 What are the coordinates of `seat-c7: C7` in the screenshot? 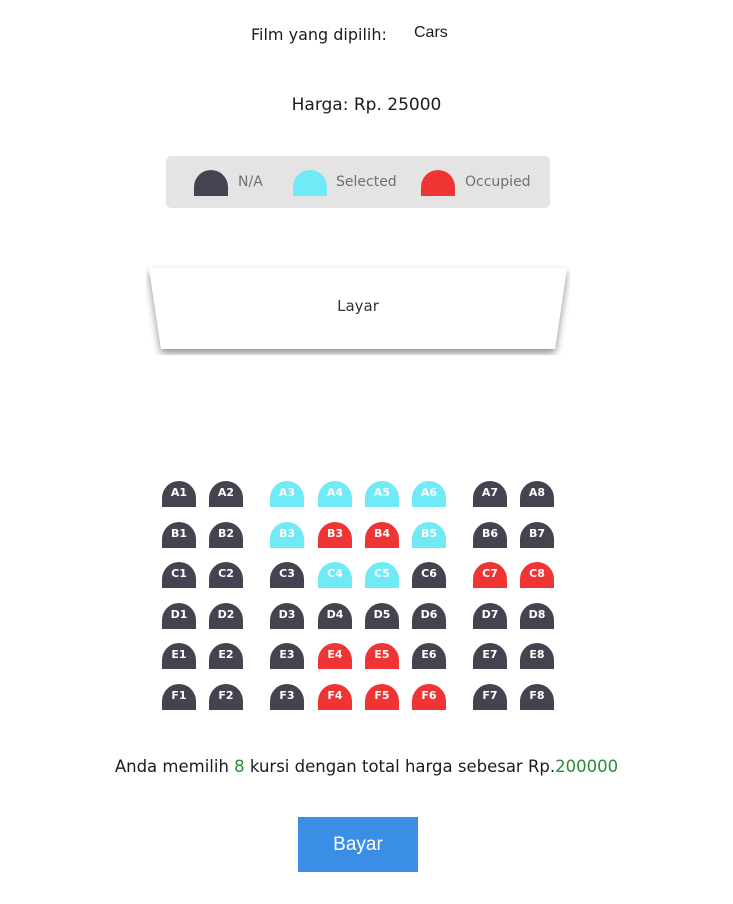 It's located at (490, 575).